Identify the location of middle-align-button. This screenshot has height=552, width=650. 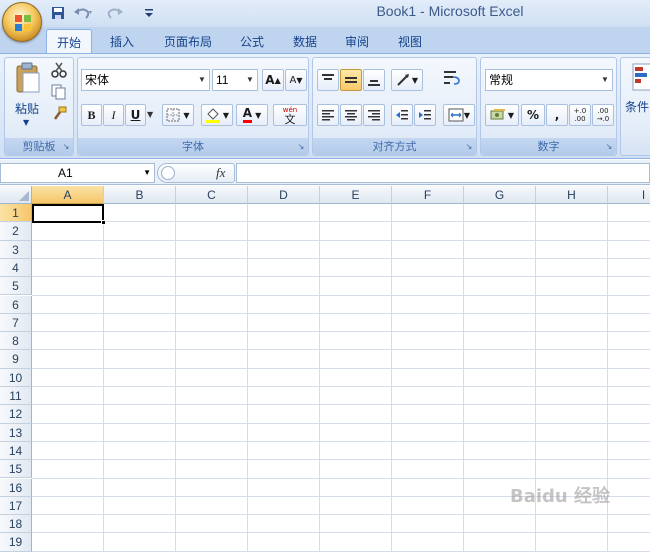
(351, 80).